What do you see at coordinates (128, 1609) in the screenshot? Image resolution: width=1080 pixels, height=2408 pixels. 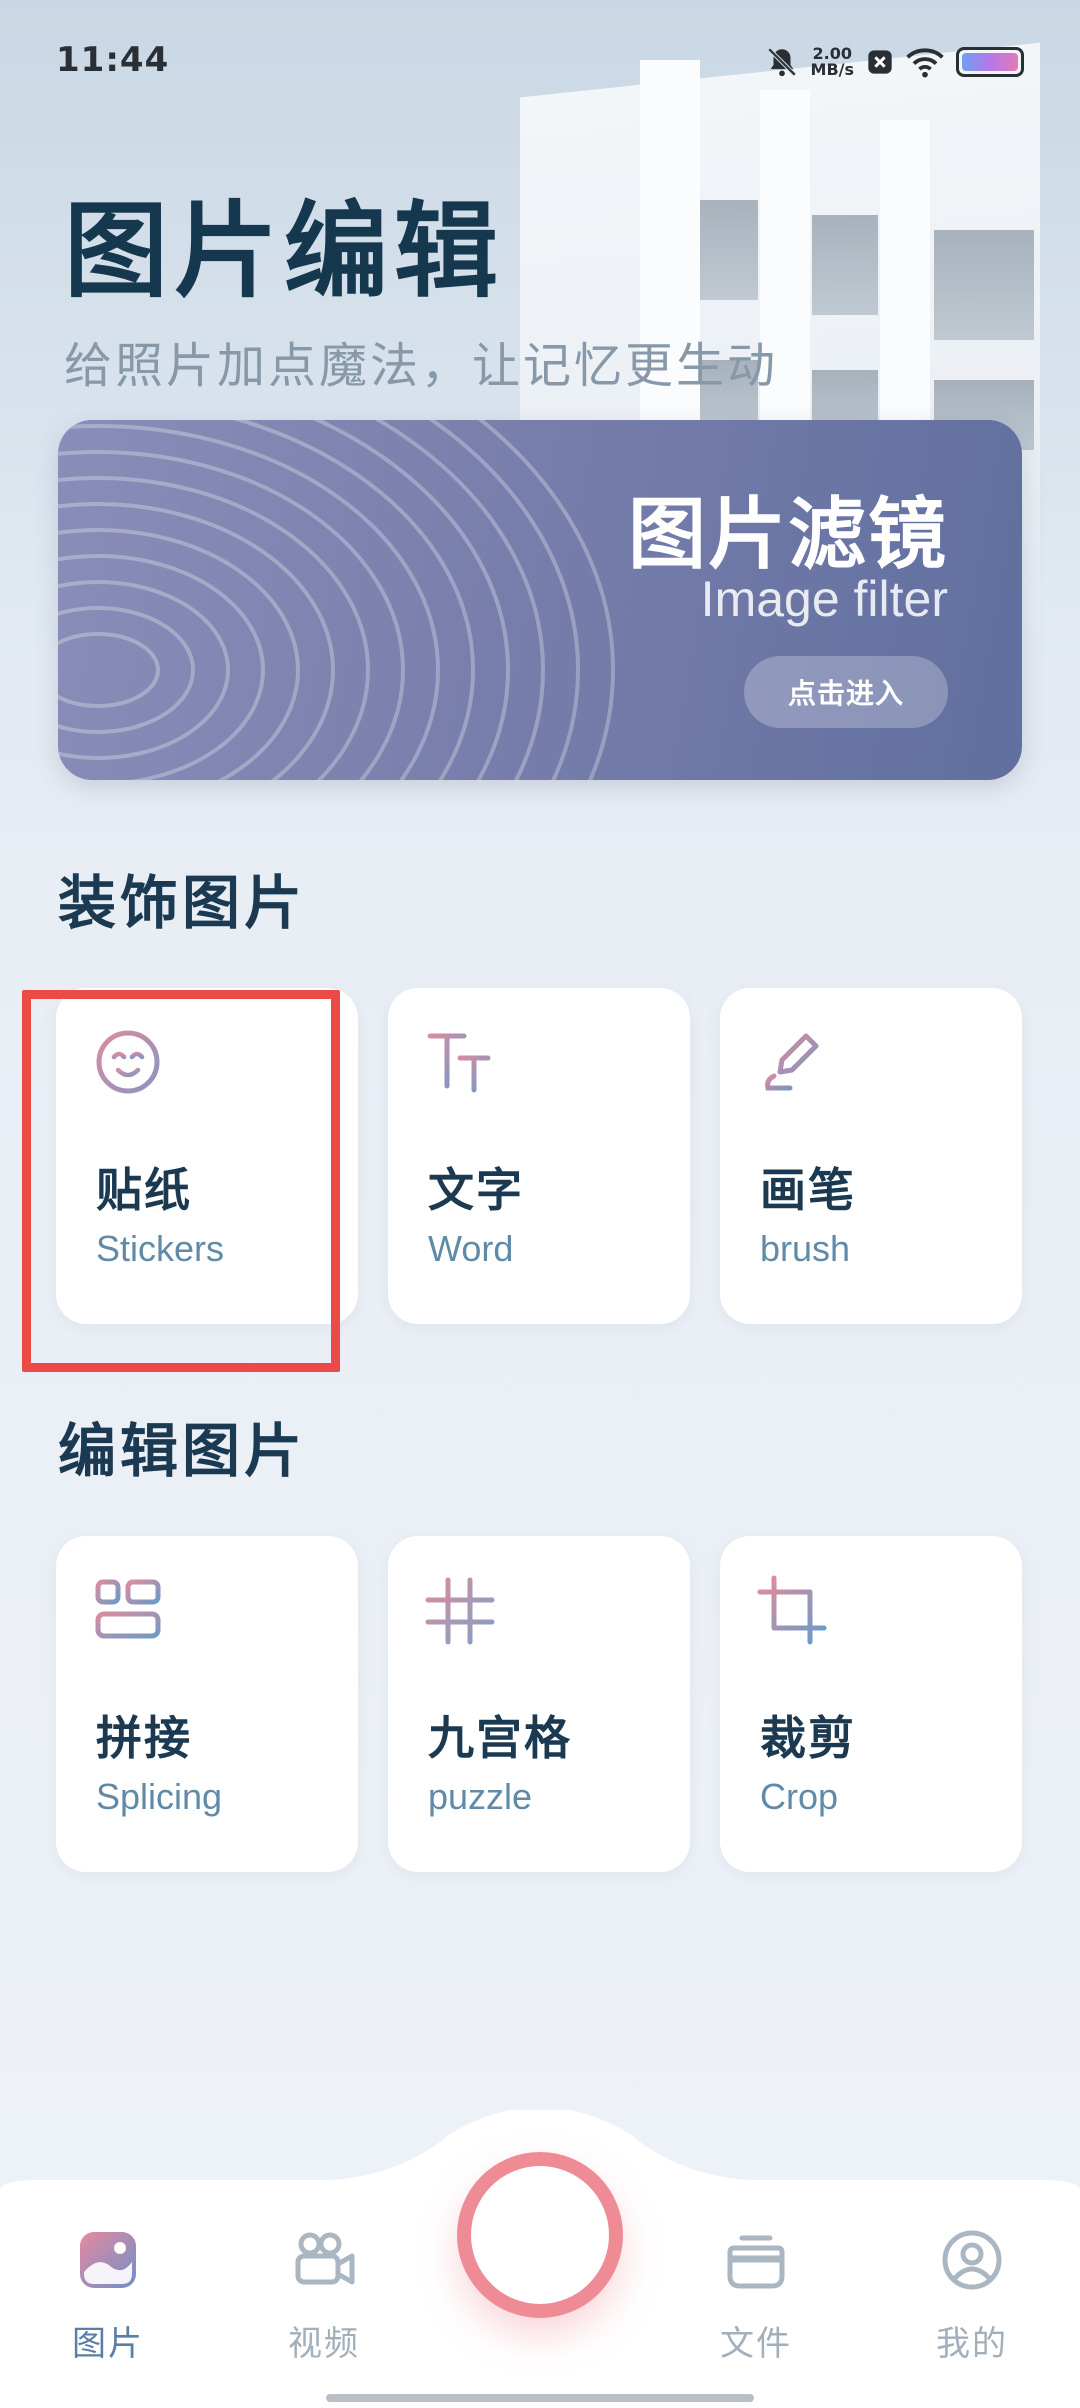 I see `layout-grid-icon` at bounding box center [128, 1609].